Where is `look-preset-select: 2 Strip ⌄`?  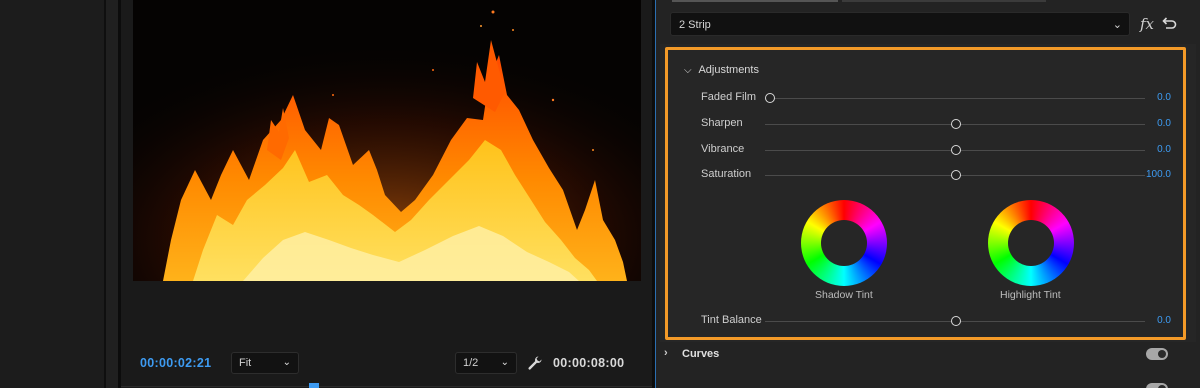
look-preset-select: 2 Strip ⌄ is located at coordinates (900, 24).